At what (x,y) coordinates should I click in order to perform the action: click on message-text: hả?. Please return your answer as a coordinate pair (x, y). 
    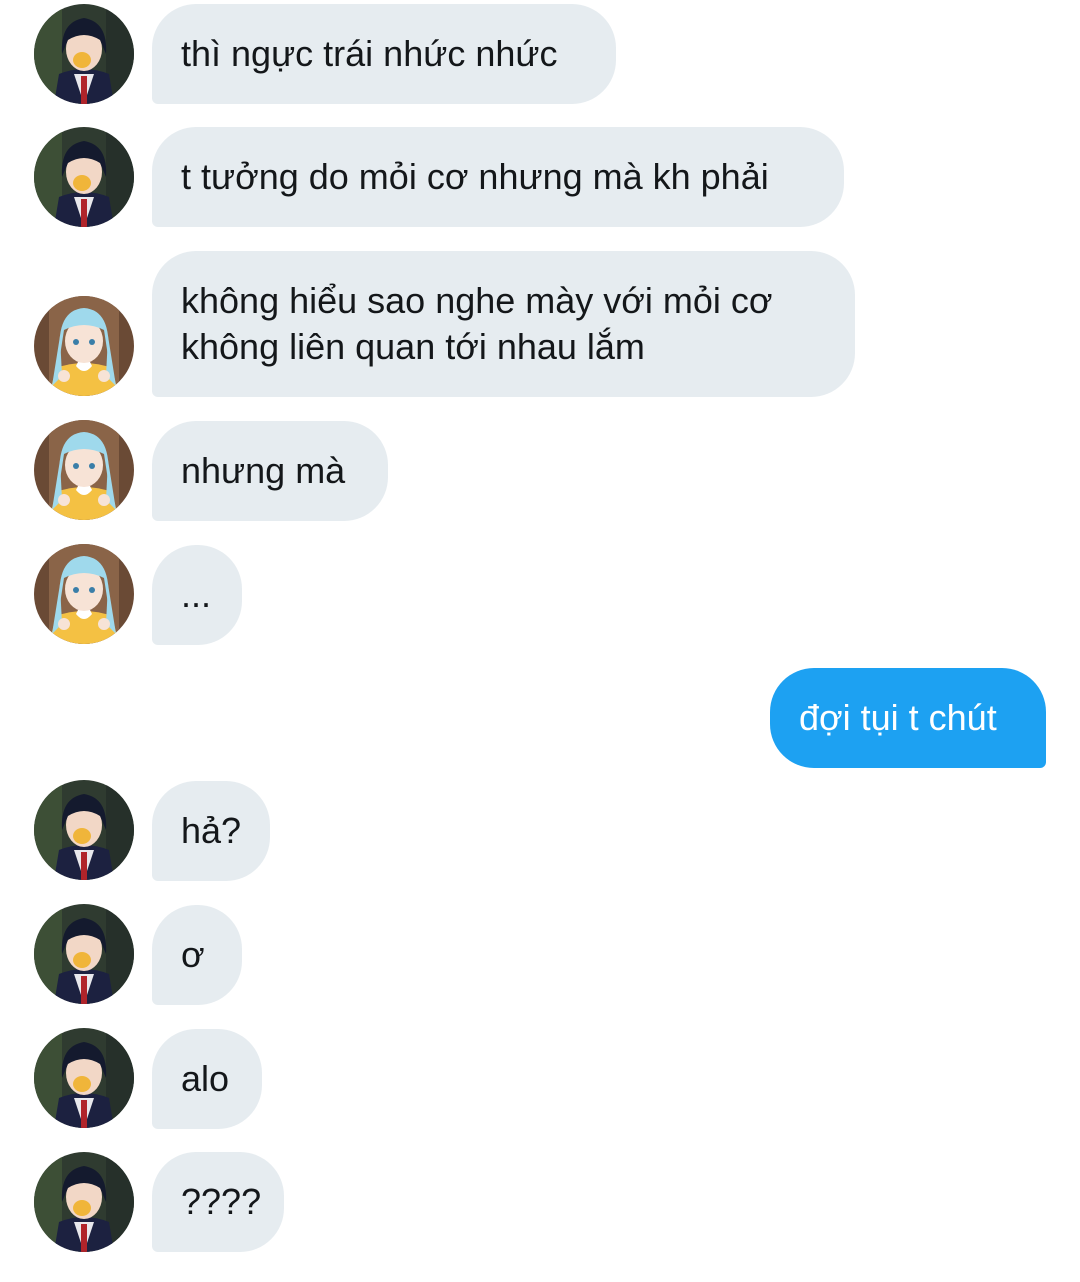
    Looking at the image, I should click on (211, 830).